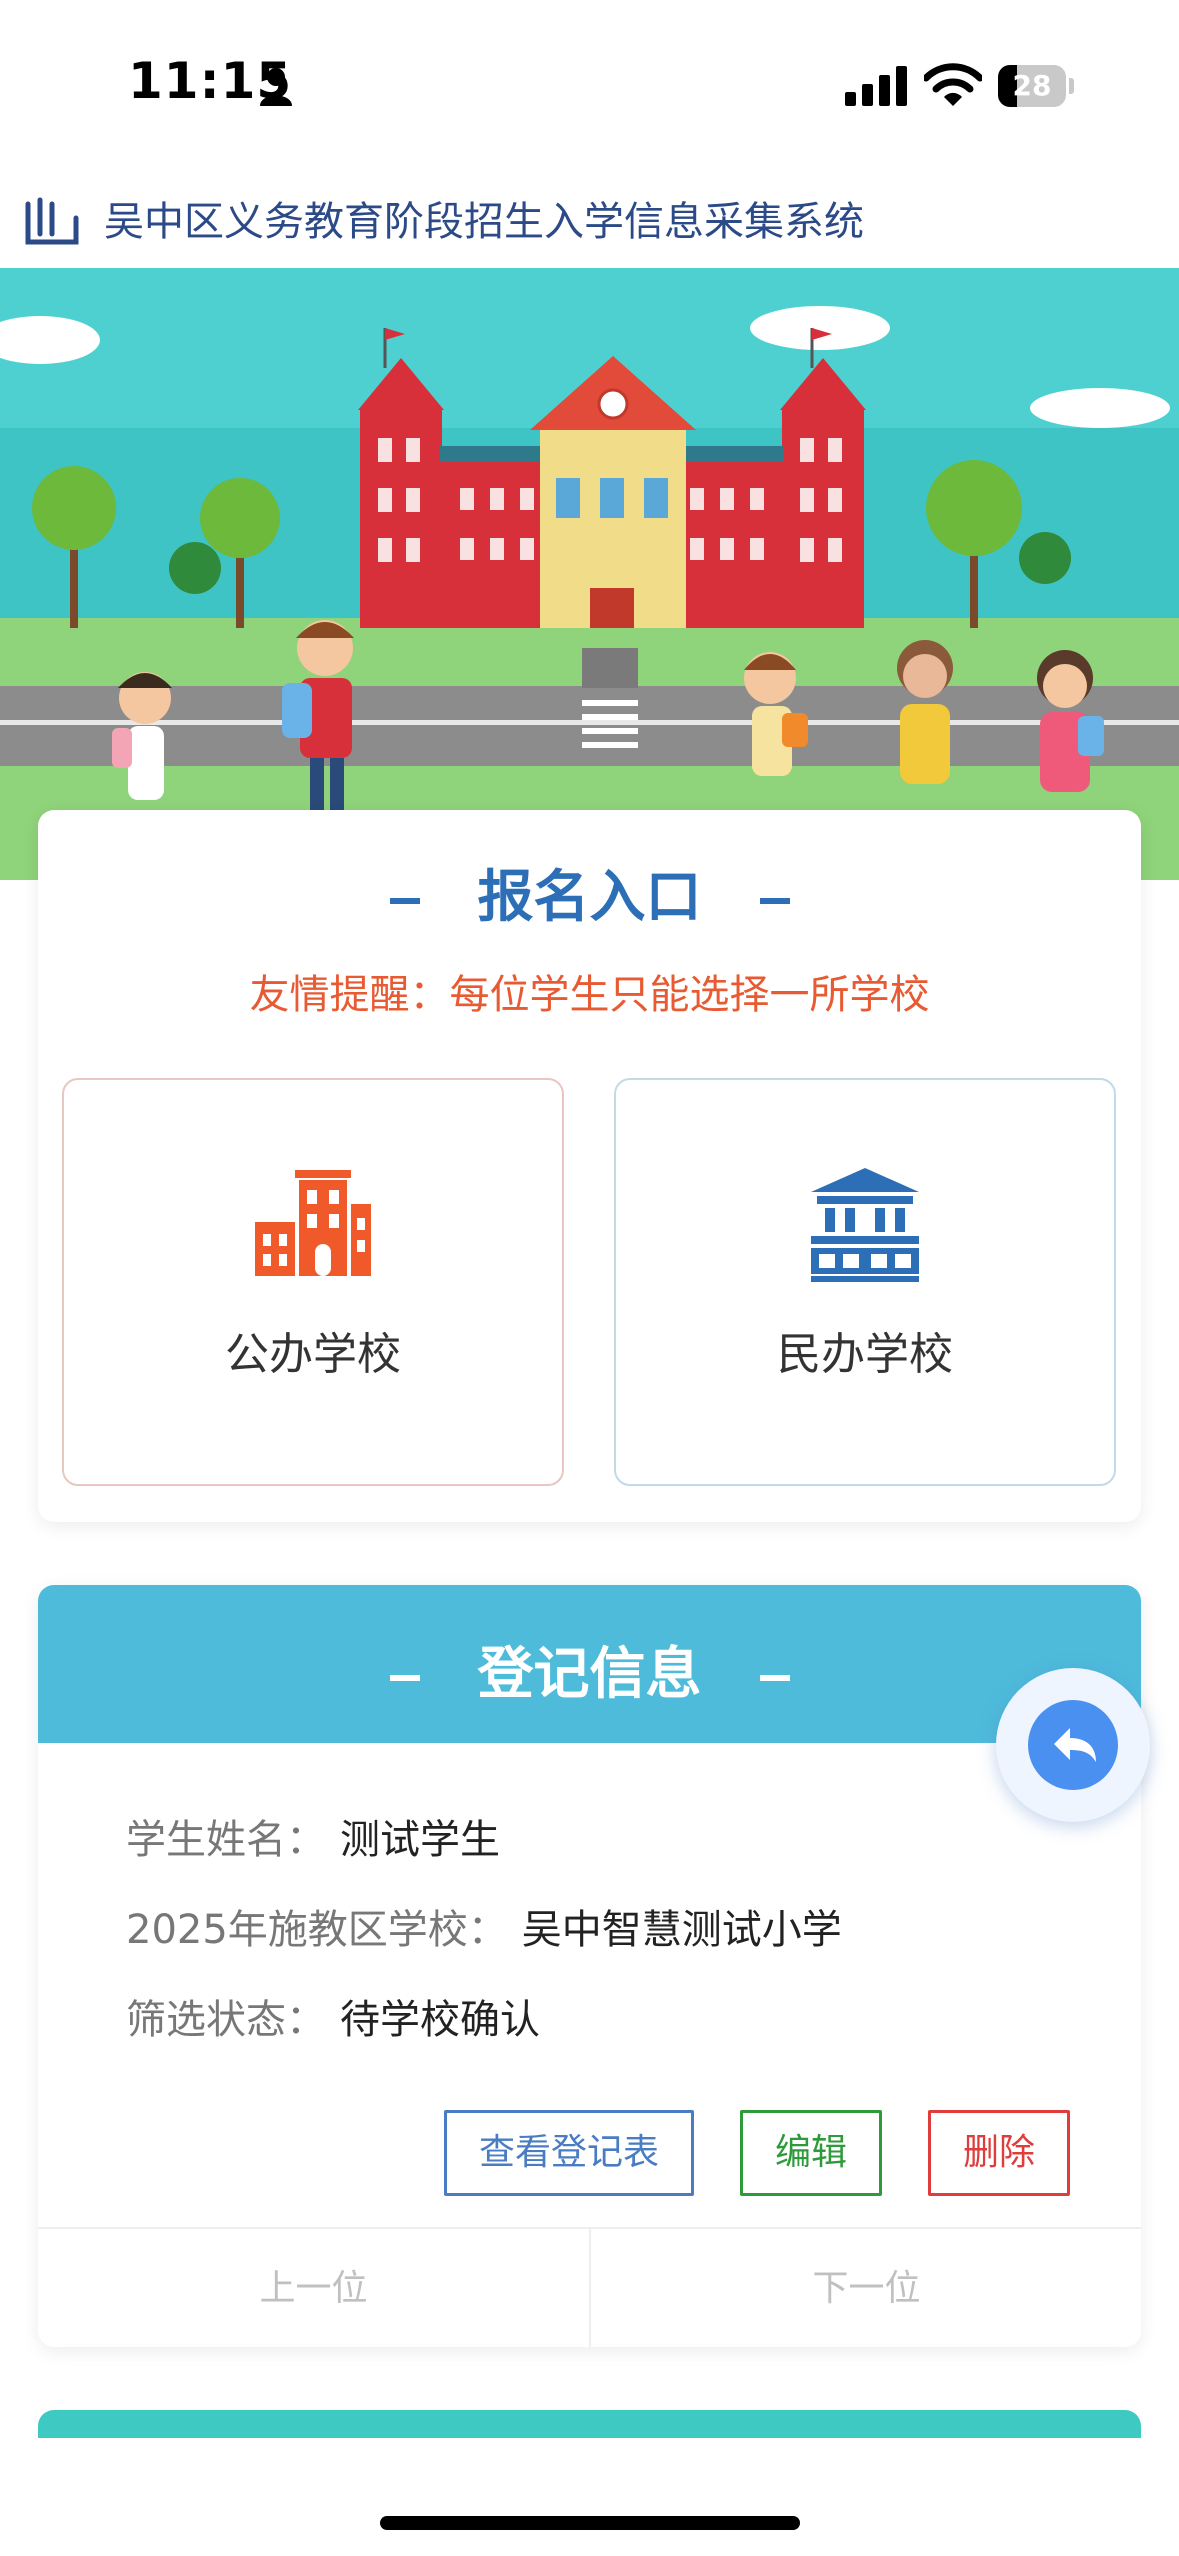 The height and width of the screenshot is (2556, 1179). I want to click on assigned-school-row: 2025年施教区学校： 吴中智慧测试小学, so click(484, 1926).